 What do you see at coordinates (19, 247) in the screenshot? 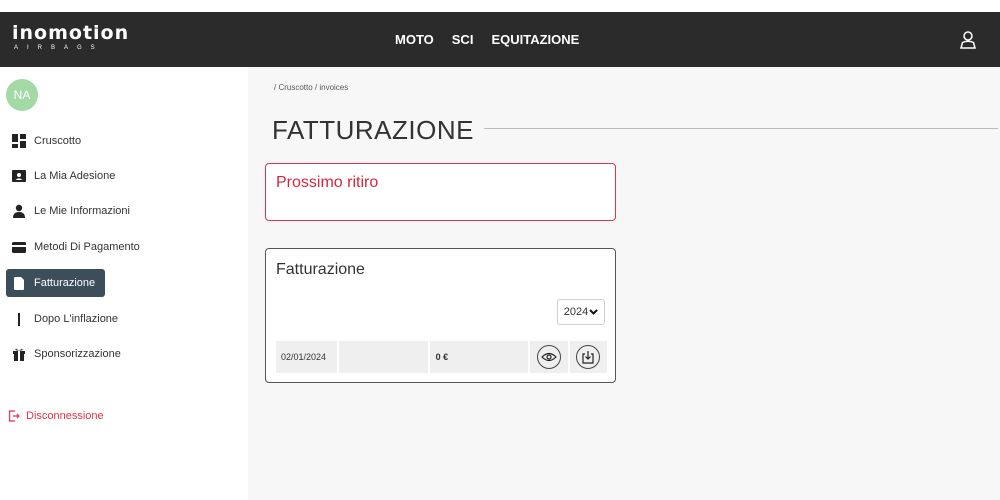
I see `credit-card-icon` at bounding box center [19, 247].